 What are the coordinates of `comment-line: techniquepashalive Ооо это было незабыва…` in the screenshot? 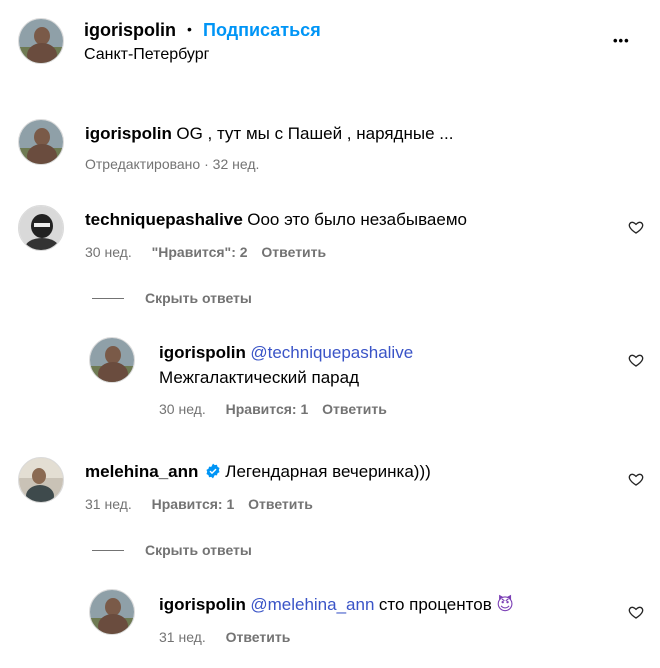 It's located at (276, 220).